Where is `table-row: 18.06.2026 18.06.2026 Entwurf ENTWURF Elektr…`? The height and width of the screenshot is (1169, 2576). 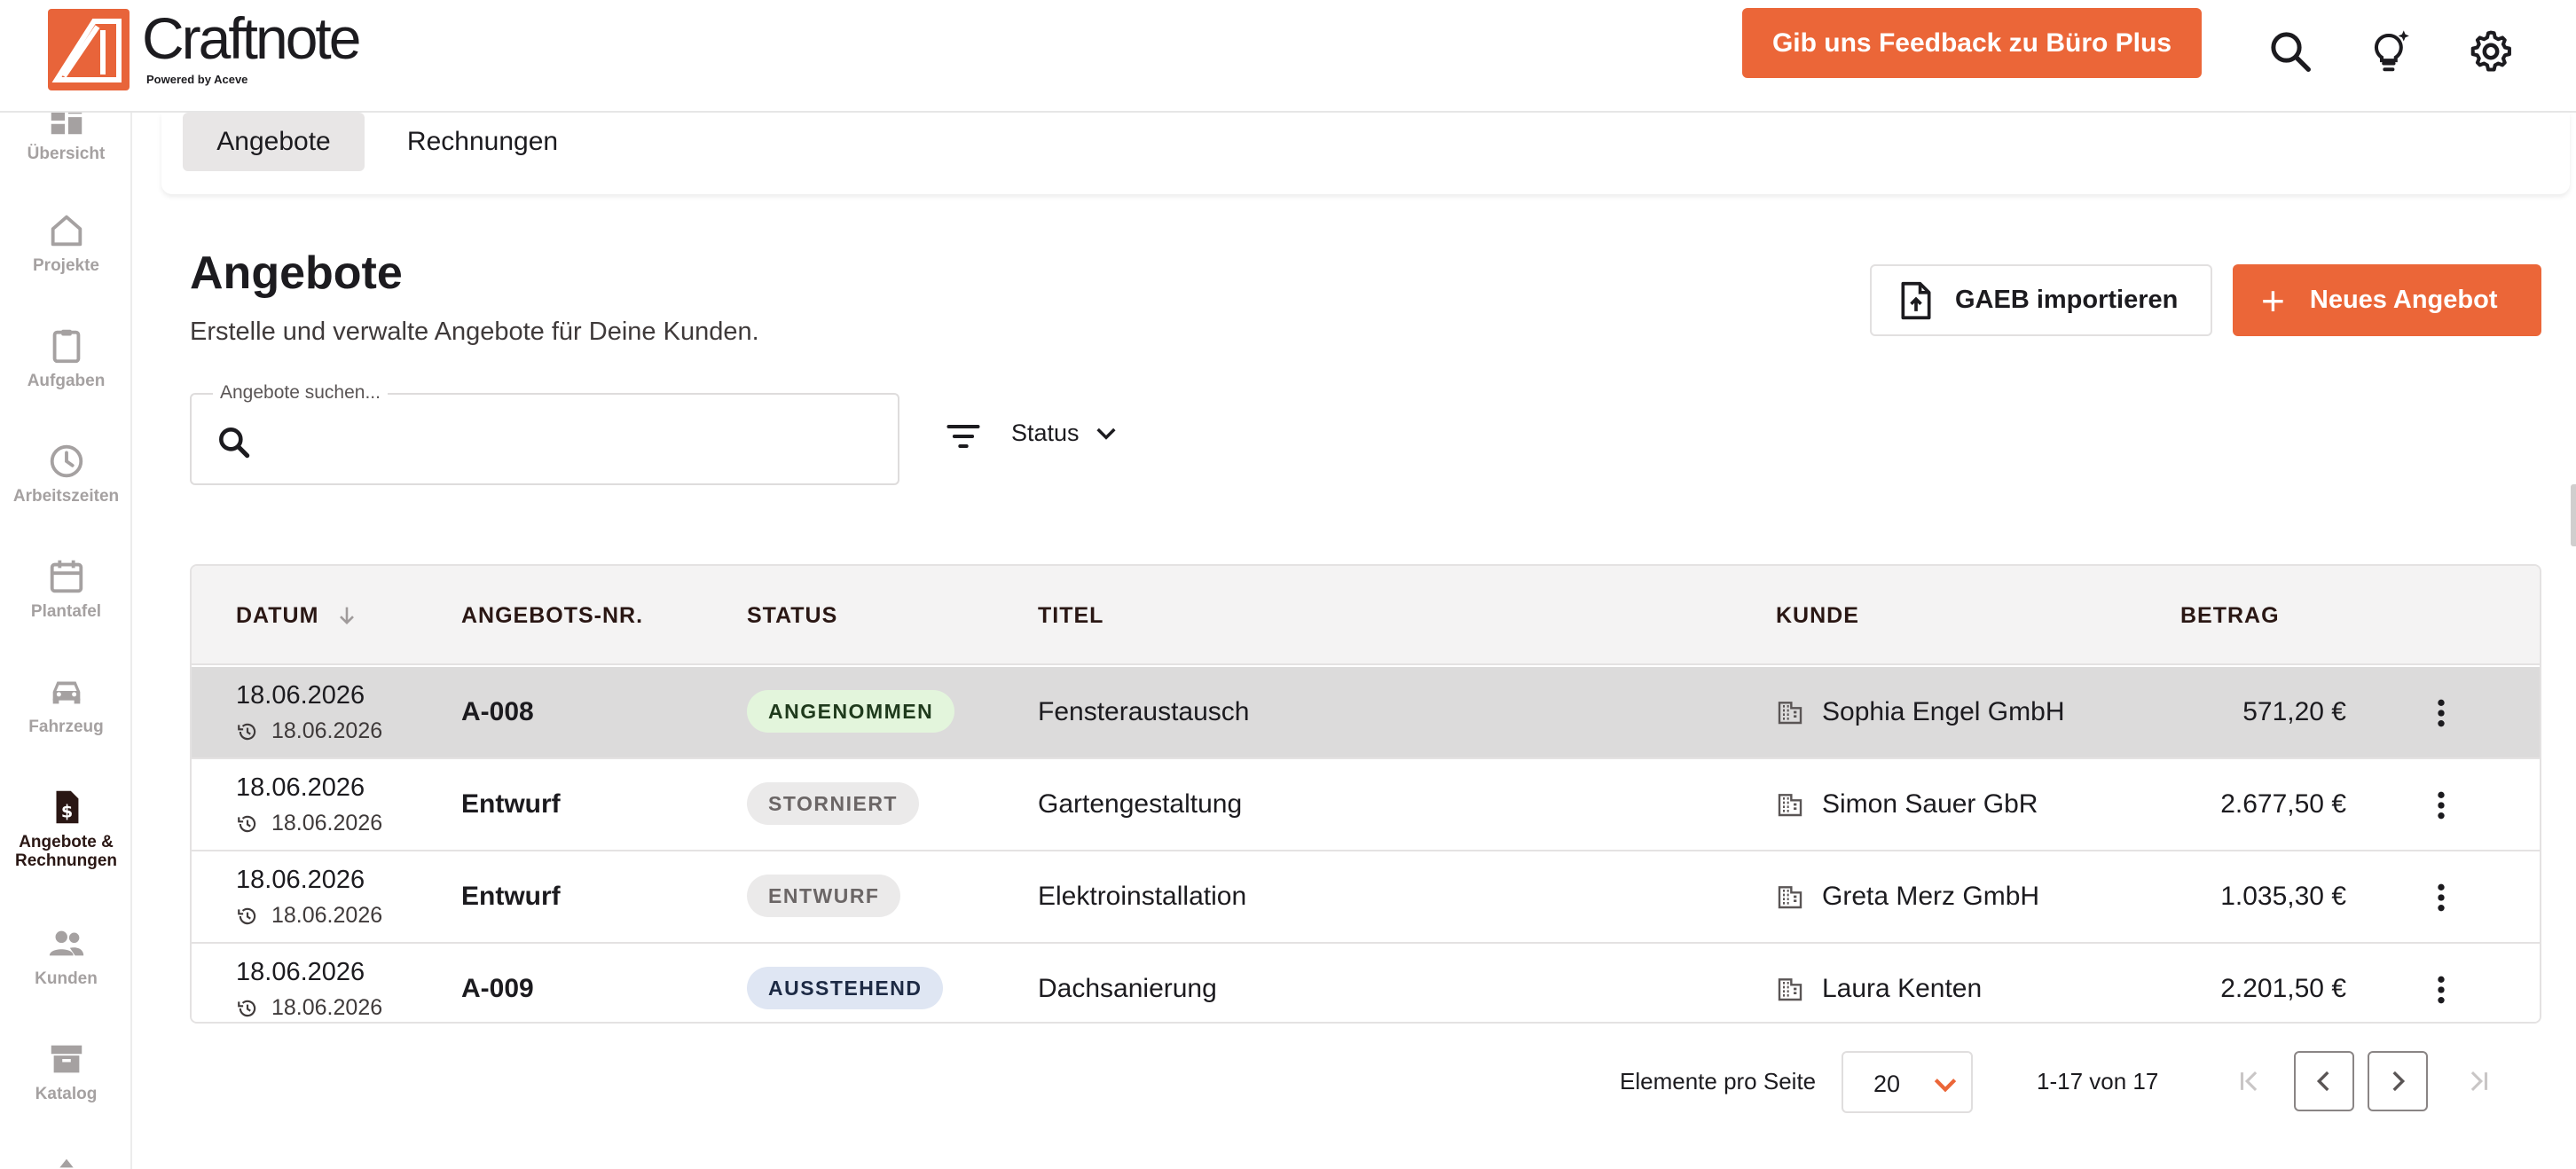
table-row: 18.06.2026 18.06.2026 Entwurf ENTWURF Elektr… is located at coordinates (1366, 897).